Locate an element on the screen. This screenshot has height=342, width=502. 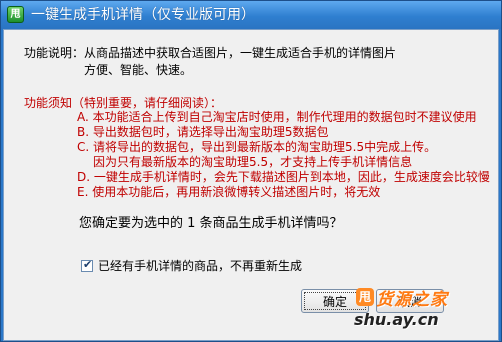
intro-line-2: 方便、智能、快速。 is located at coordinates (138, 70).